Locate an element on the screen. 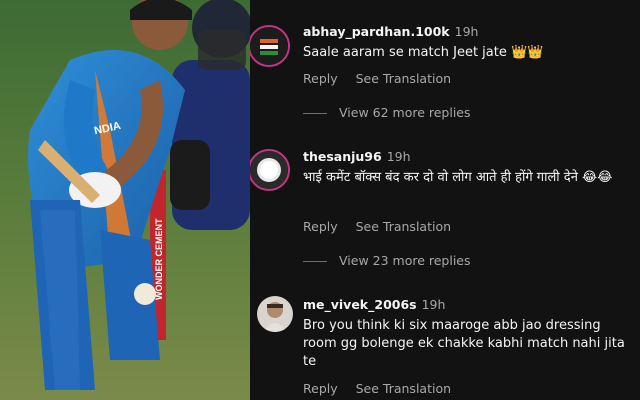 This screenshot has height=400, width=640. username-text: thesanju96 is located at coordinates (342, 156).